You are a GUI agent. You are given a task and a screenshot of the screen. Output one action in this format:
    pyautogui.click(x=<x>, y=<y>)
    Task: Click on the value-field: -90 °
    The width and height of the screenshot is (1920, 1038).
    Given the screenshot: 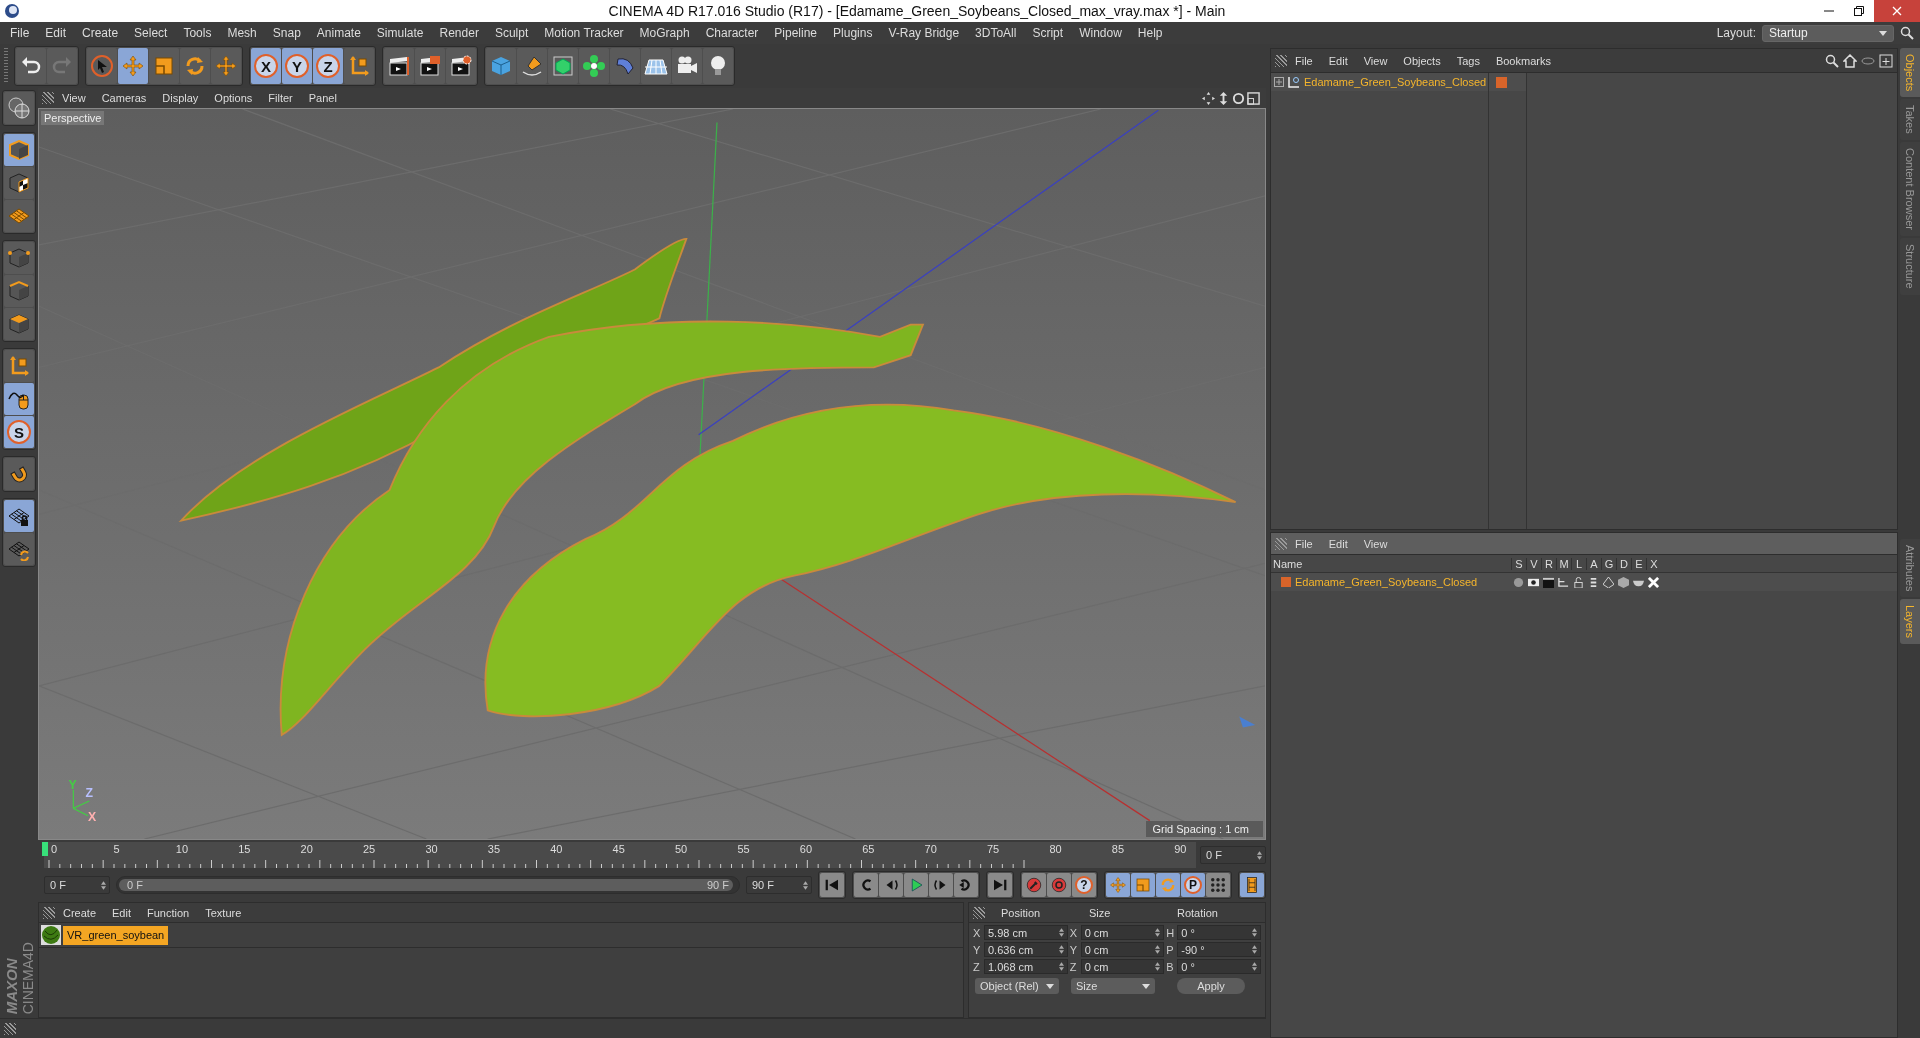 What is the action you would take?
    pyautogui.click(x=1219, y=949)
    